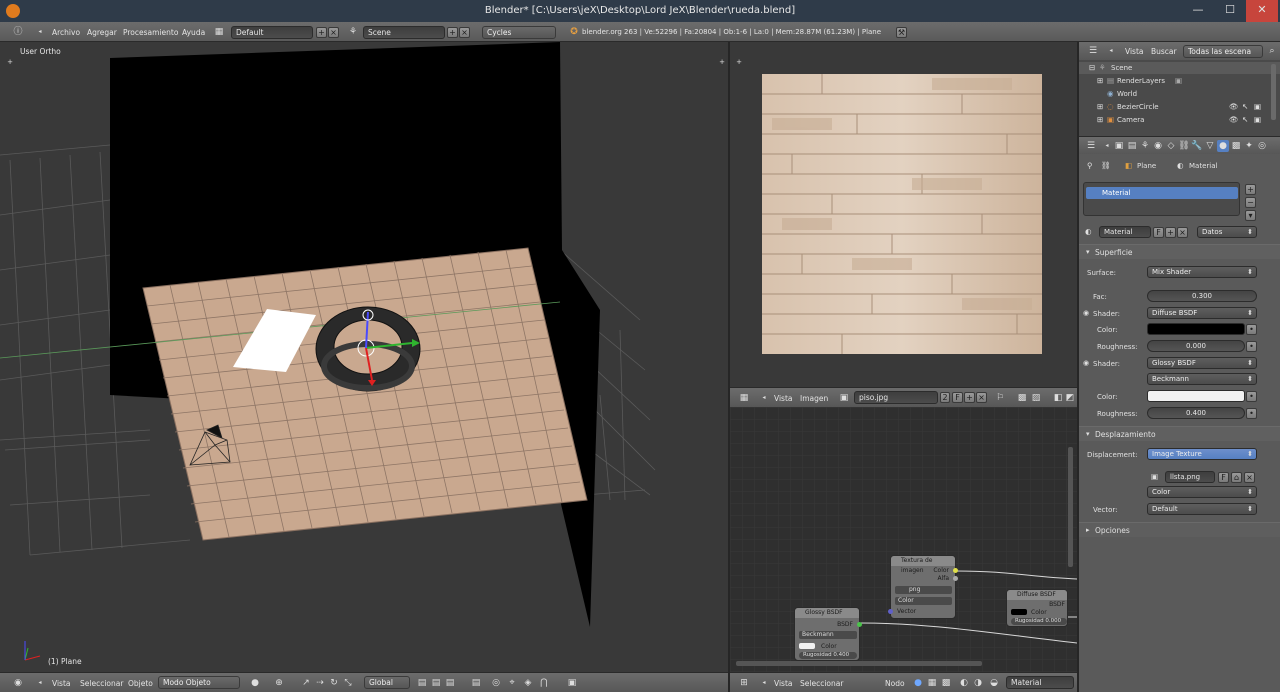 This screenshot has height=692, width=1280. I want to click on shader2-select: Glossy BSDF, so click(1202, 363).